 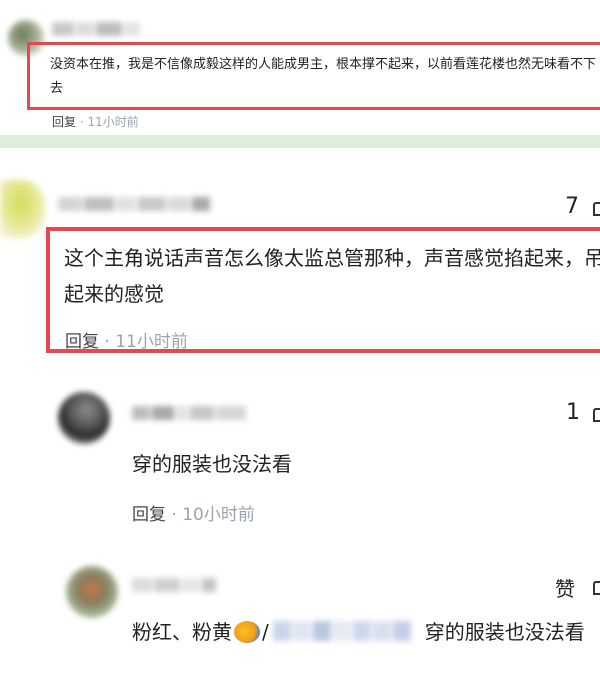 What do you see at coordinates (565, 587) in the screenshot?
I see `like-label: 赞` at bounding box center [565, 587].